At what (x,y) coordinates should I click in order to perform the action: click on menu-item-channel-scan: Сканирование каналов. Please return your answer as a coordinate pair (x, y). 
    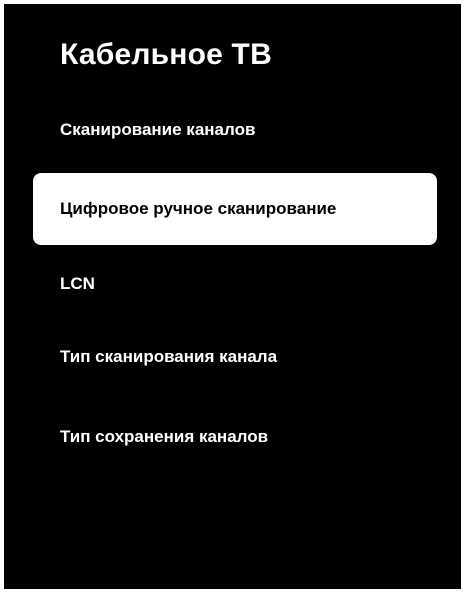
    Looking at the image, I should click on (157, 130).